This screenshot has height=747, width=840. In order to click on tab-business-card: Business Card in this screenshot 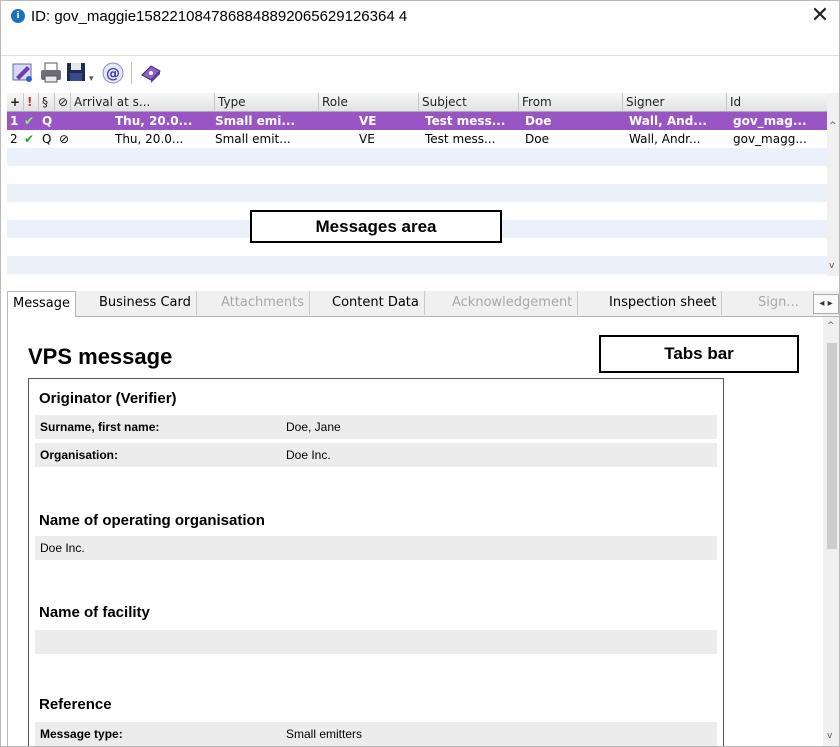, I will do `click(145, 303)`.